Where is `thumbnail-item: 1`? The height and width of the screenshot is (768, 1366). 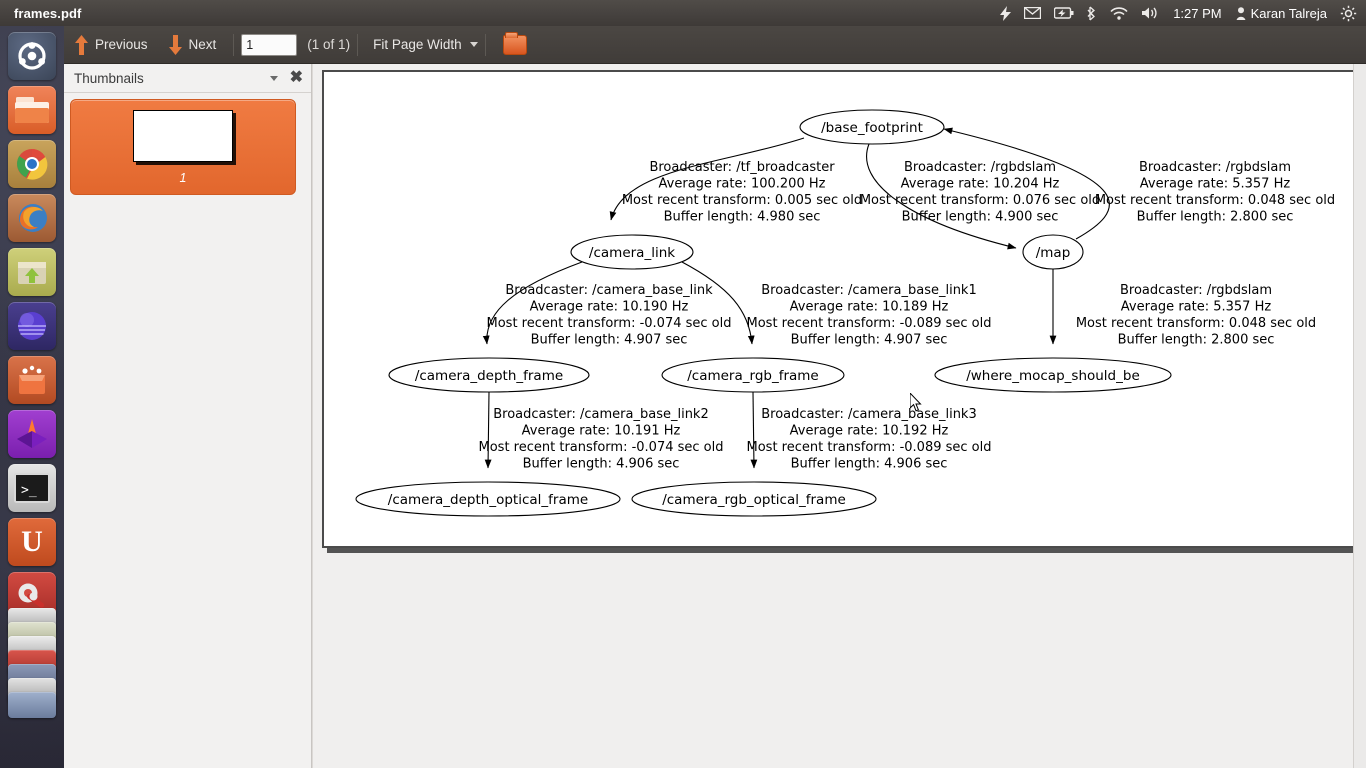
thumbnail-item: 1 is located at coordinates (183, 147).